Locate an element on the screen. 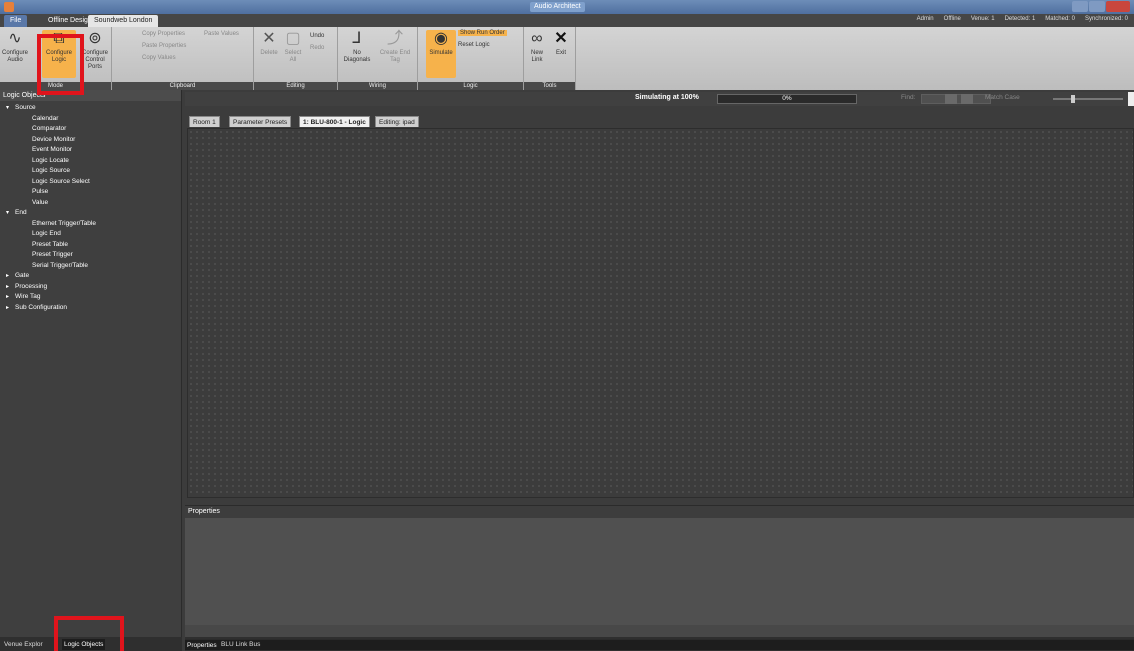  tree-category: ▸ Wire Tag is located at coordinates (90, 297).